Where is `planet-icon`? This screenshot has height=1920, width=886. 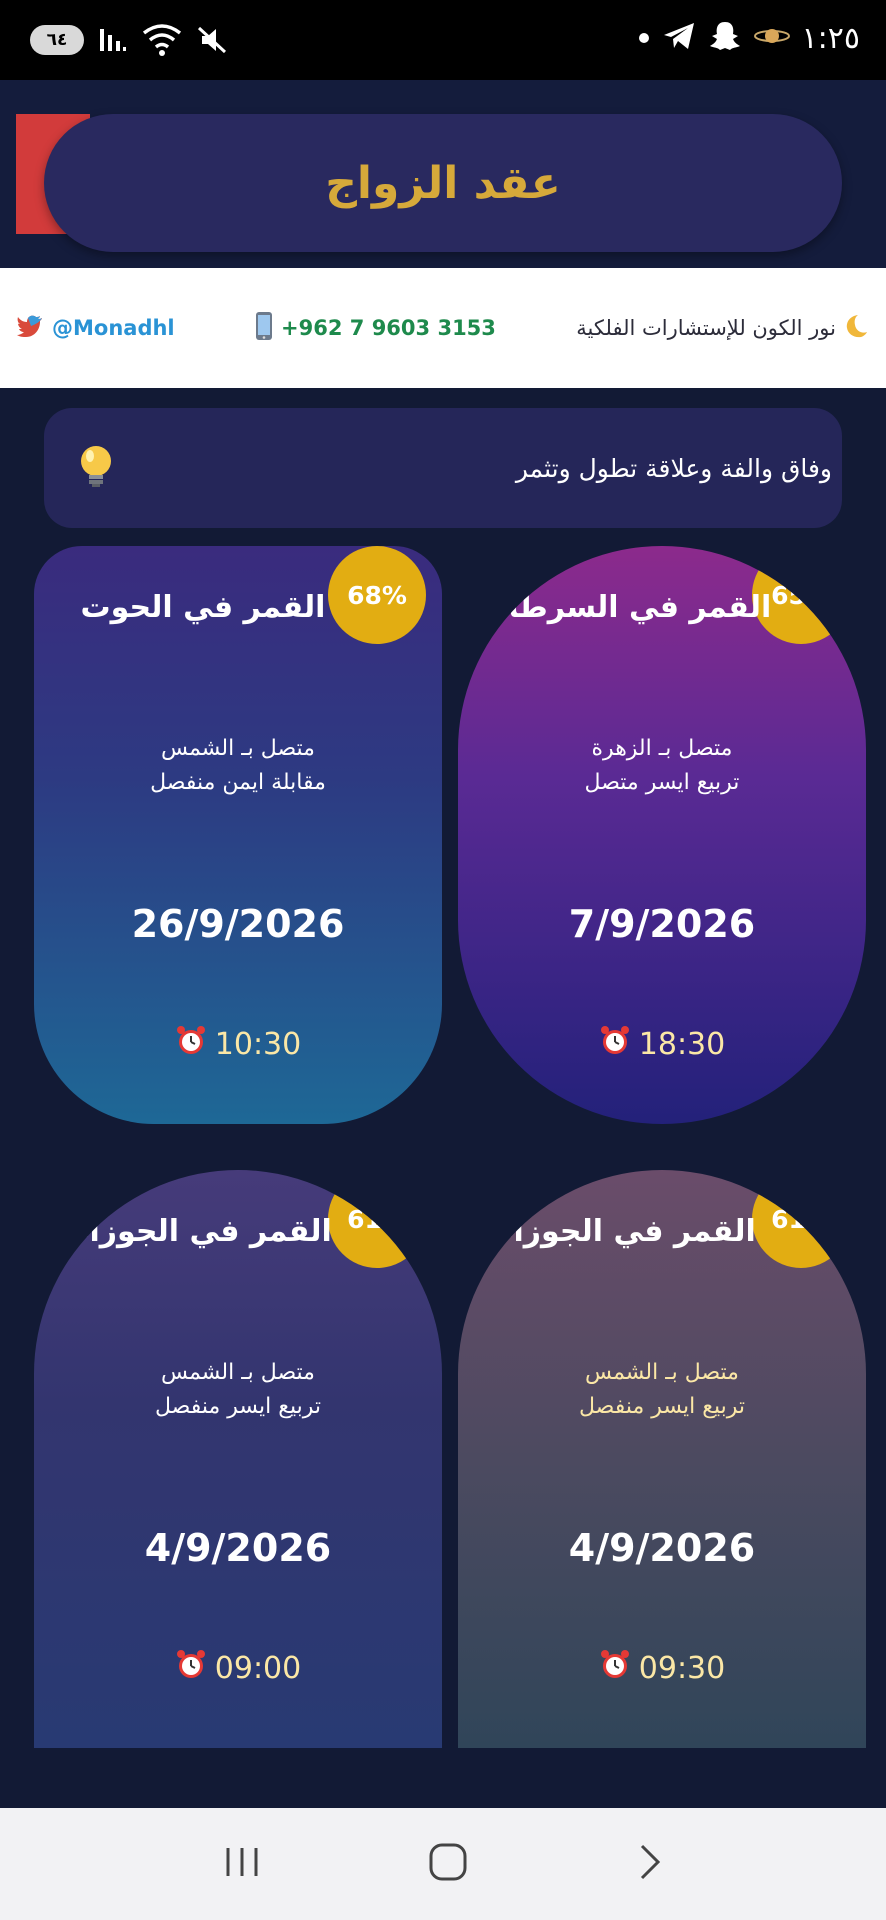
planet-icon is located at coordinates (771, 38).